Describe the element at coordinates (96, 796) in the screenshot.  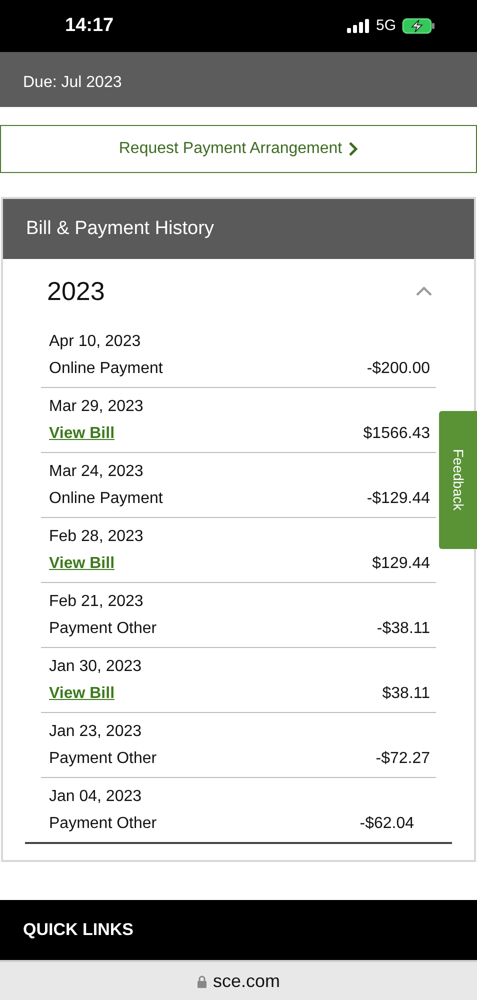
I see `transaction-date: Jan 04, 2023` at that location.